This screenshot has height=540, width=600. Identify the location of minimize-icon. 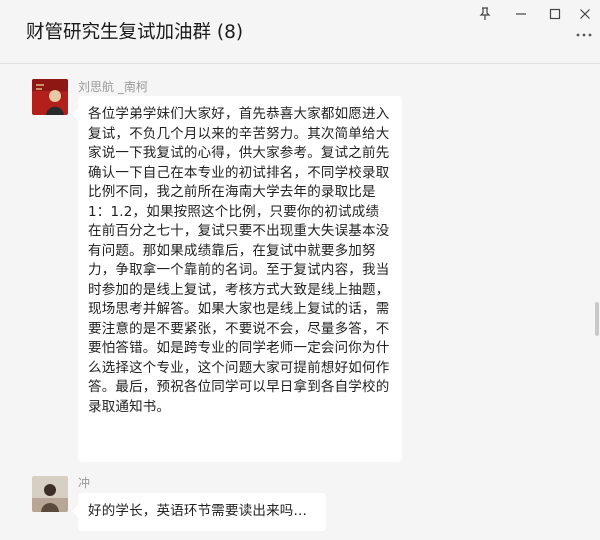
(521, 14).